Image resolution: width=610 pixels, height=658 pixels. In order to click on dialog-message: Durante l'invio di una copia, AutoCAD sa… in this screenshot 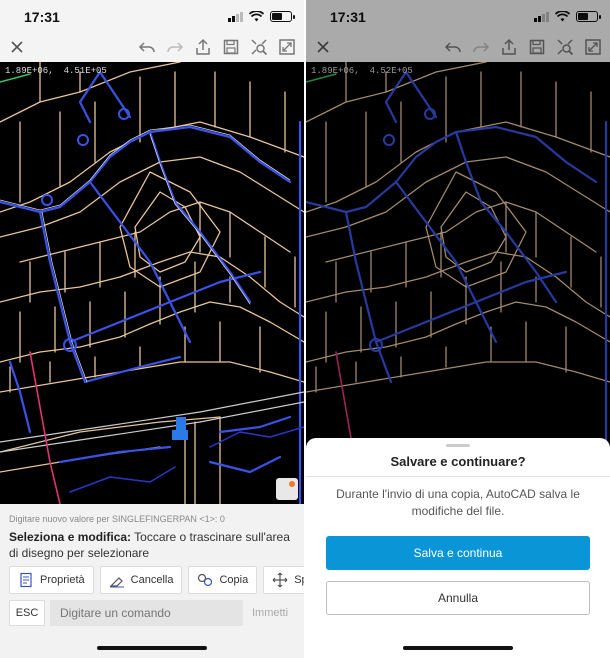, I will do `click(458, 502)`.